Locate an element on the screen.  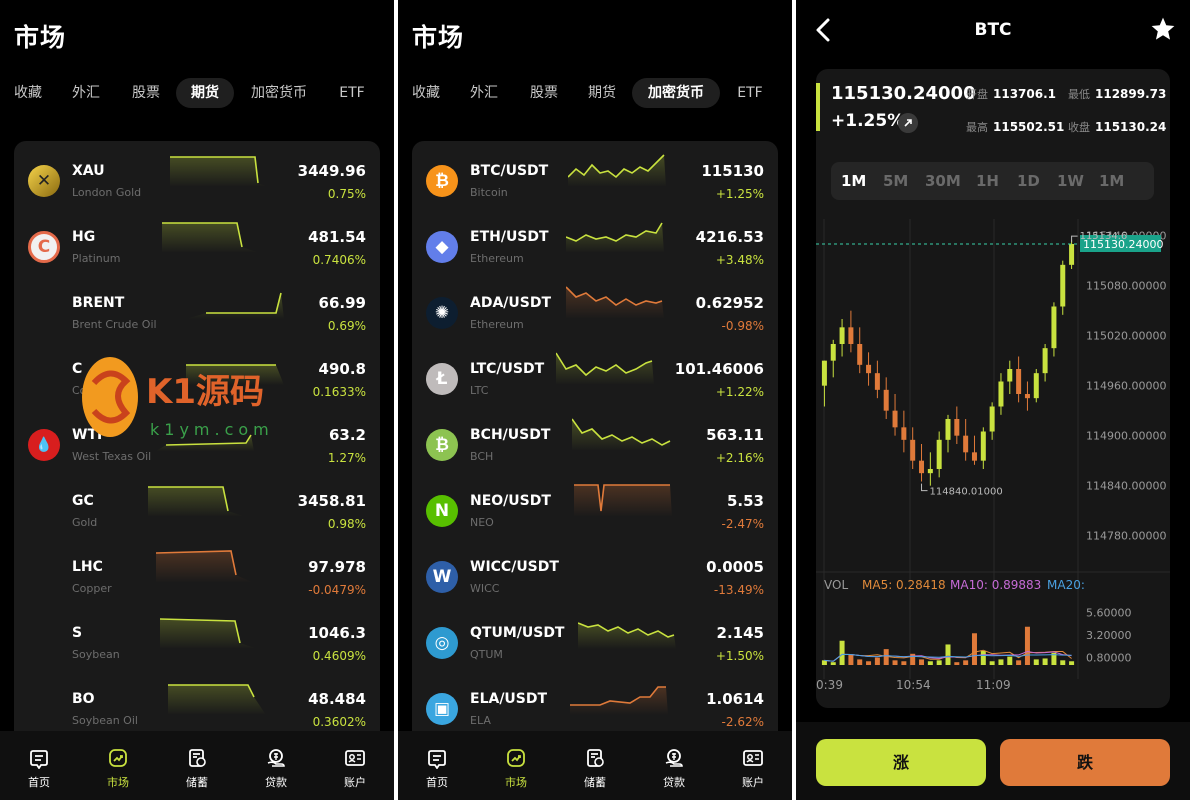
timeframe-1m: 1M is located at coordinates (853, 181).